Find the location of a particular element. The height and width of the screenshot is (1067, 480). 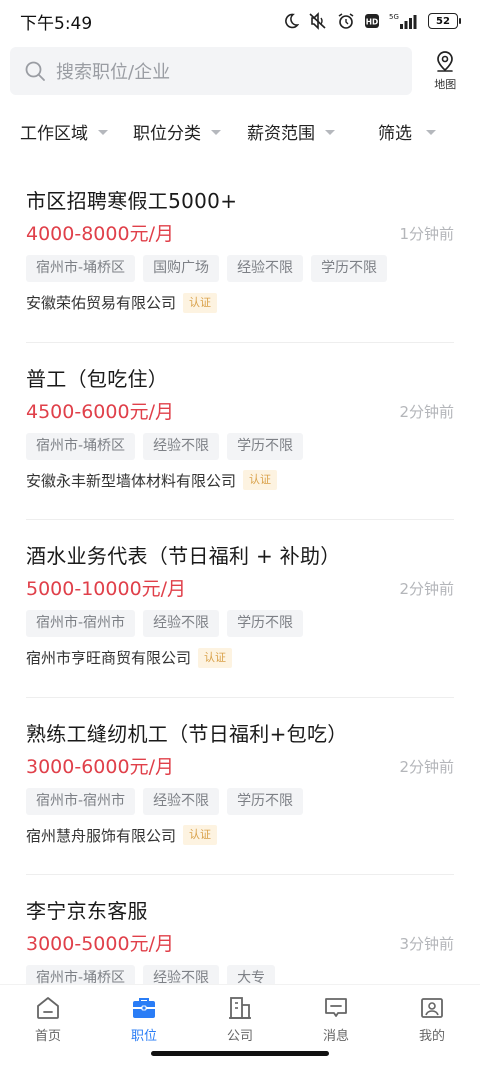

nav-label: 公司 is located at coordinates (239, 1036).